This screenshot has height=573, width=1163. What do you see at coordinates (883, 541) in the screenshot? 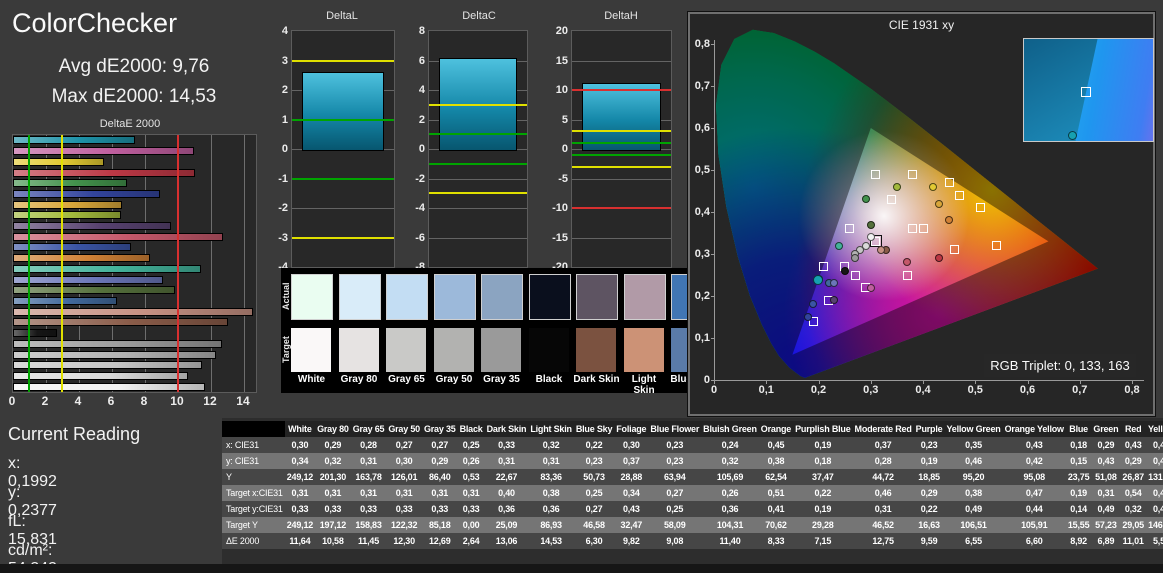
I see `table-cell: 12,75` at bounding box center [883, 541].